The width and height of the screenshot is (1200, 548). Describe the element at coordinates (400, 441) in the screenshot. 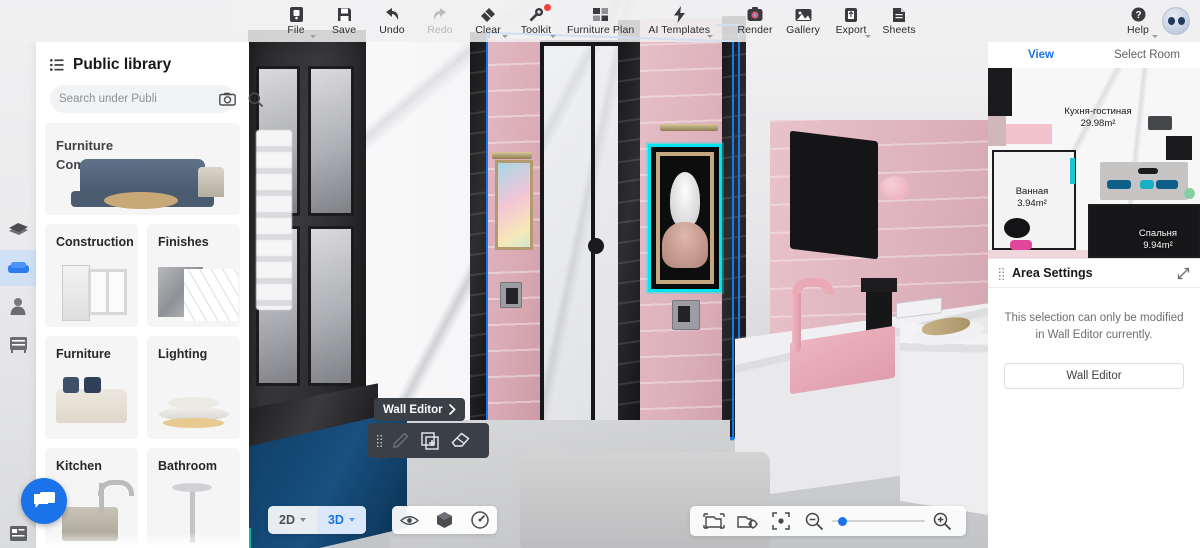

I see `pencil-icon` at that location.